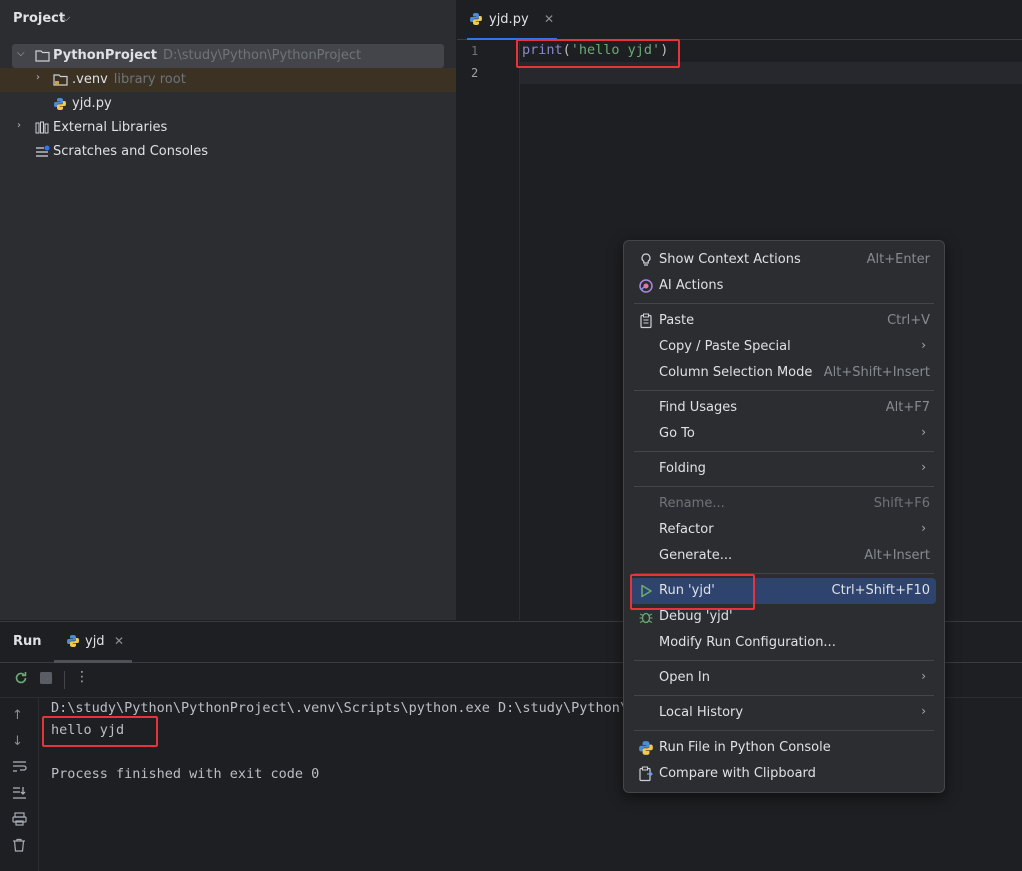 This screenshot has height=871, width=1022. I want to click on menu-item-generate: Generate... Alt+Insert, so click(783, 556).